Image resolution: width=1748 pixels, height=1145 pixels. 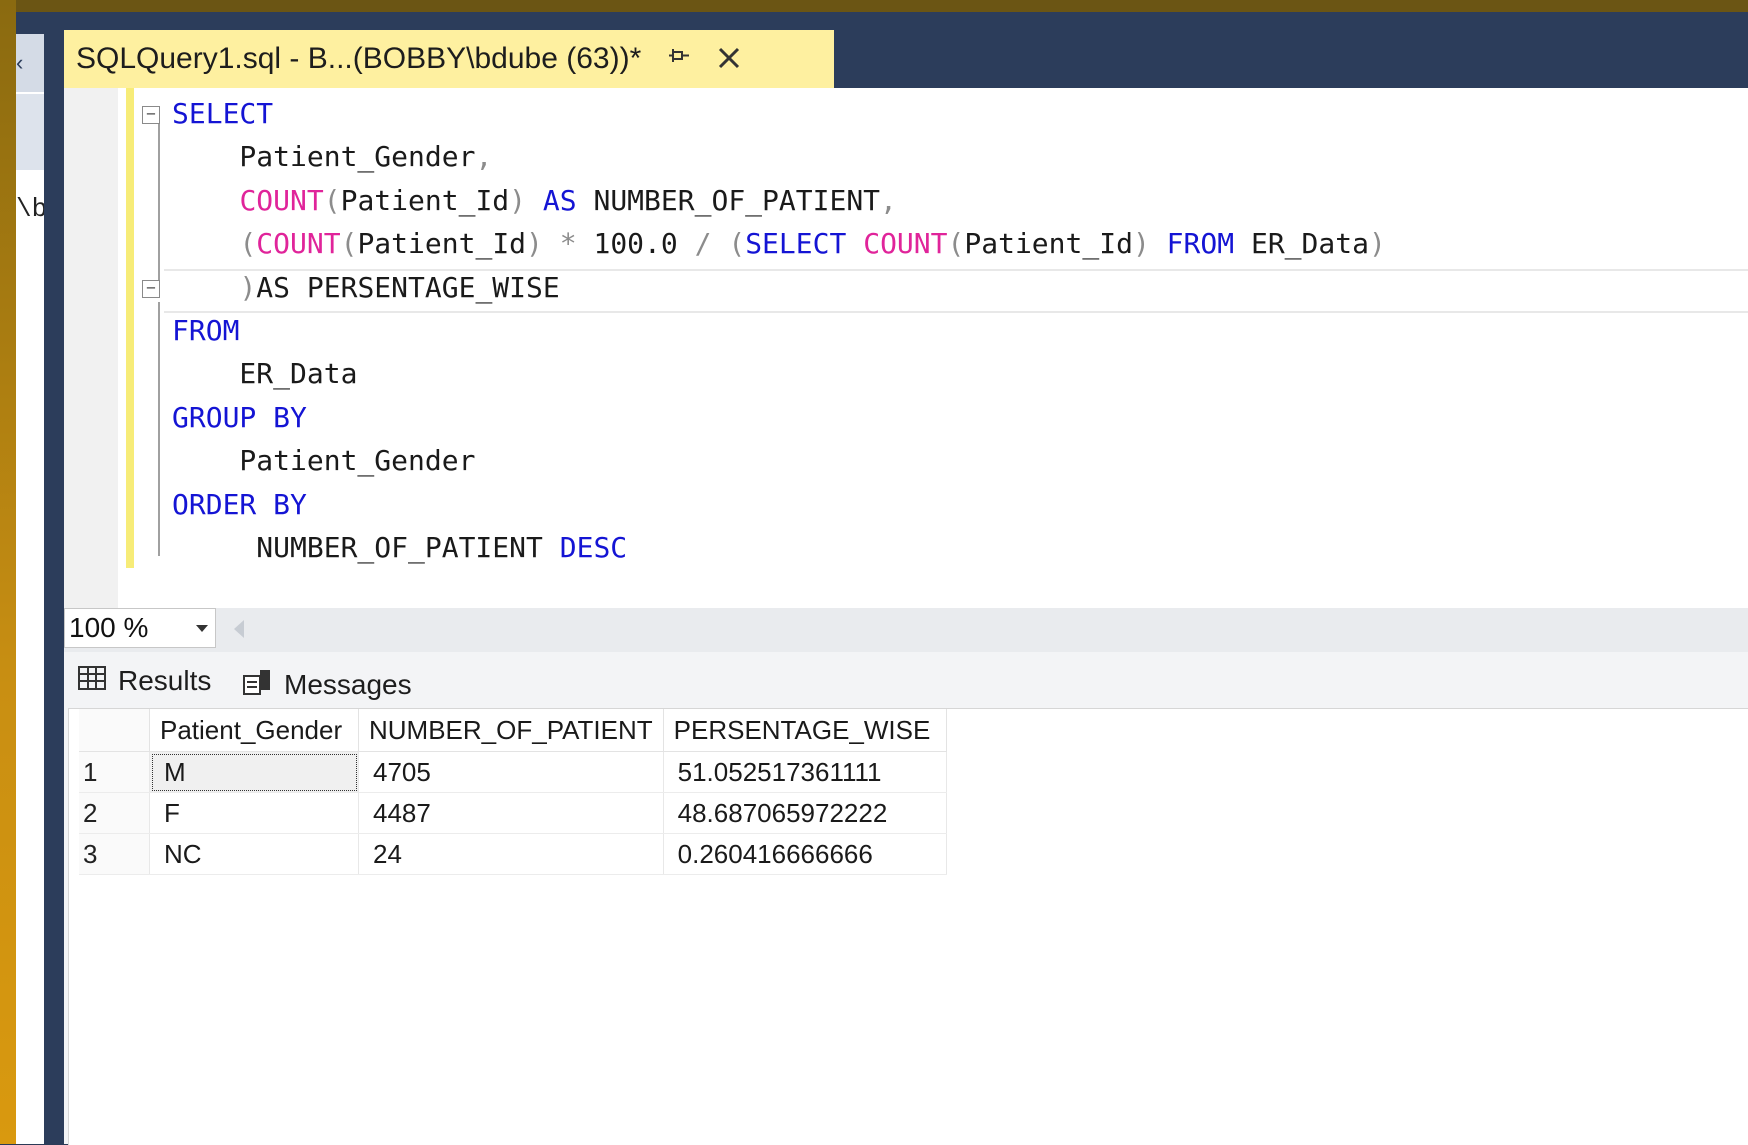 What do you see at coordinates (30, 63) in the screenshot?
I see `side-panel-header: ‹` at bounding box center [30, 63].